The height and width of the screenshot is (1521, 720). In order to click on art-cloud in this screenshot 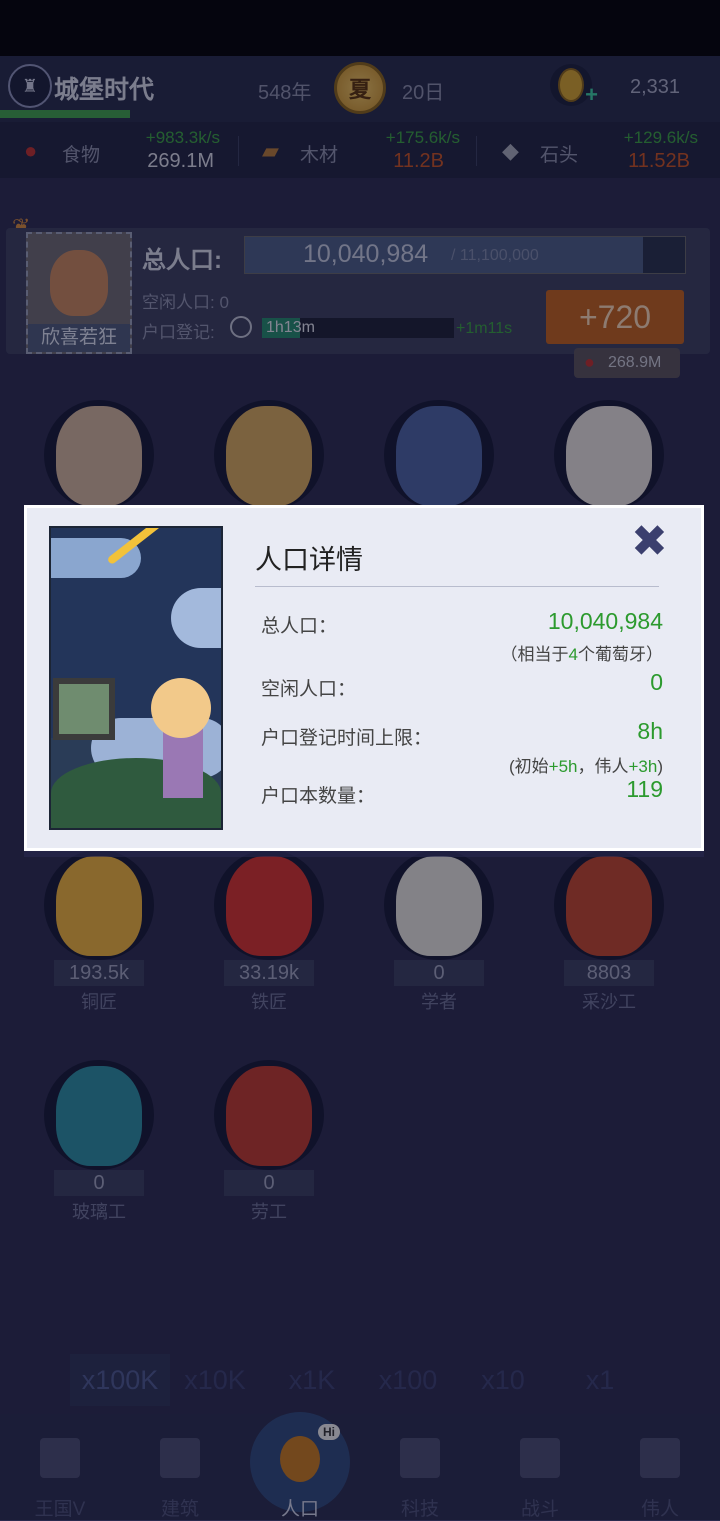, I will do `click(196, 618)`.